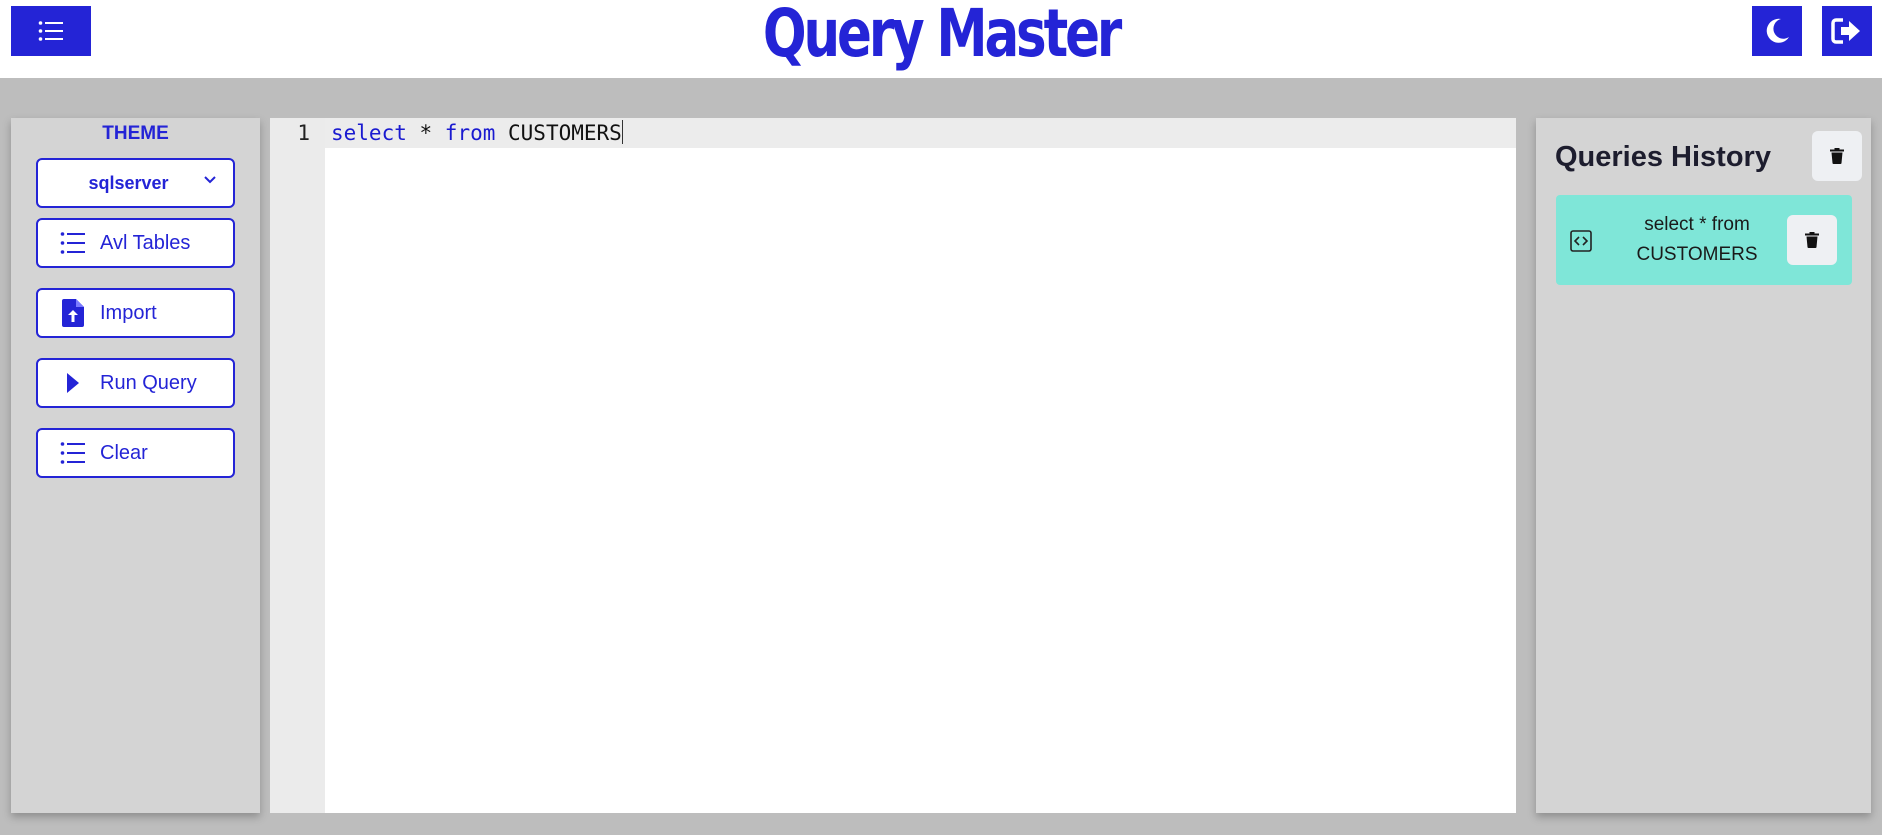 The height and width of the screenshot is (835, 1882). Describe the element at coordinates (622, 132) in the screenshot. I see `text-cursor` at that location.